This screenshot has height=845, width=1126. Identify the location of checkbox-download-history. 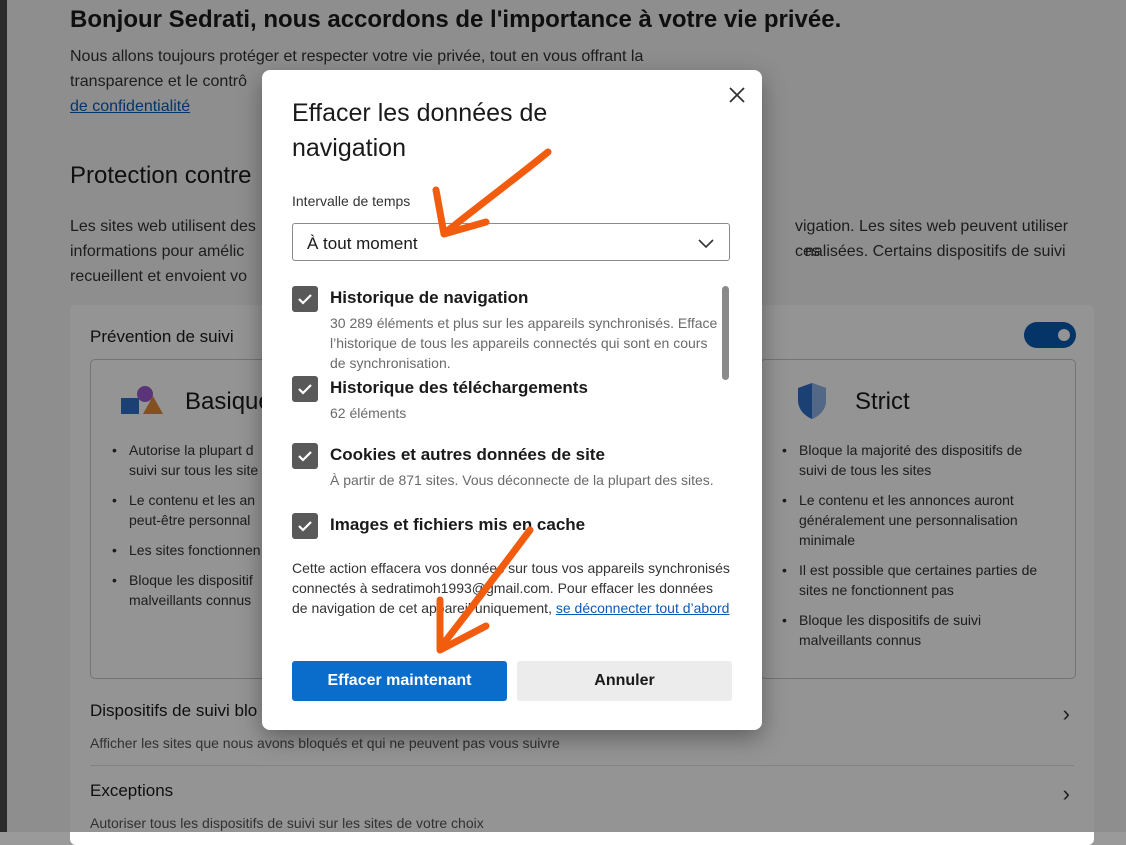
(305, 389).